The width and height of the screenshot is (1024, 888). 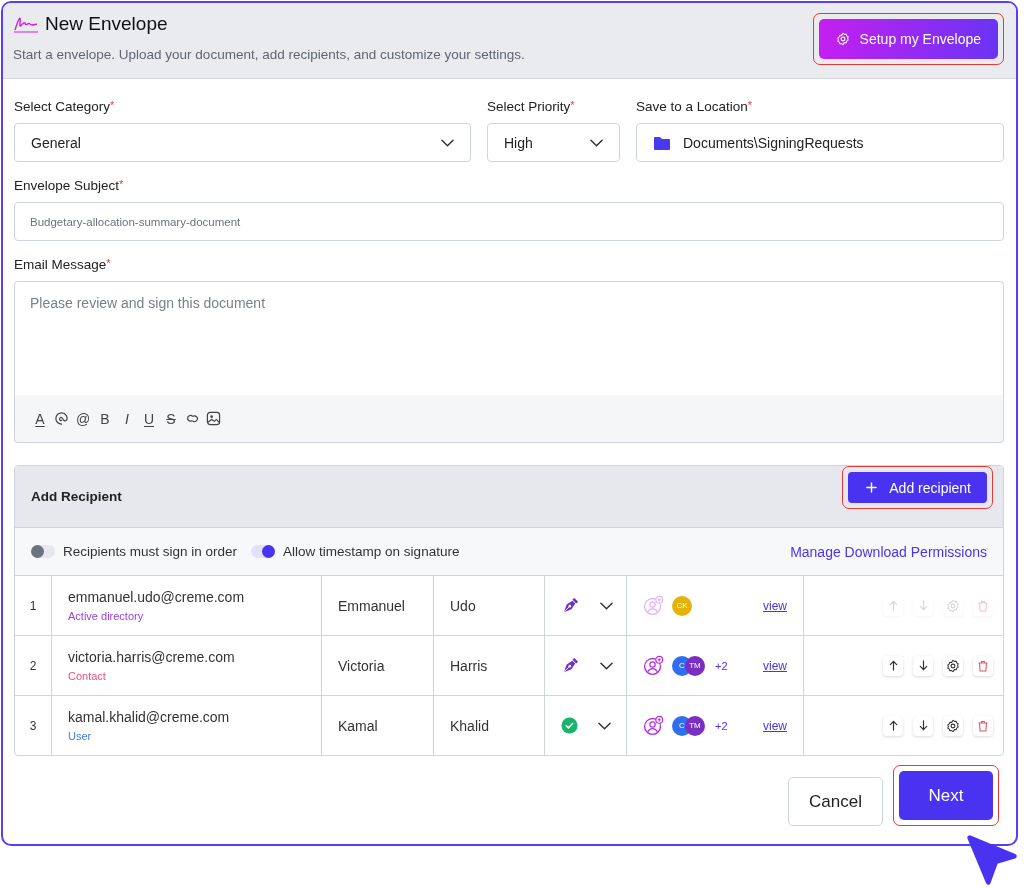 What do you see at coordinates (872, 487) in the screenshot?
I see `plus-icon` at bounding box center [872, 487].